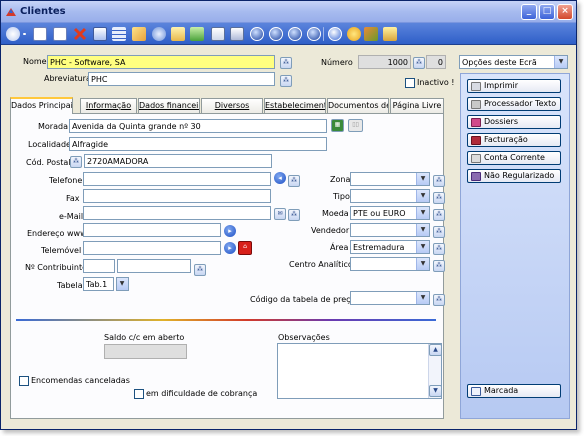 The image size is (584, 436). I want to click on settings-icon, so click(371, 34).